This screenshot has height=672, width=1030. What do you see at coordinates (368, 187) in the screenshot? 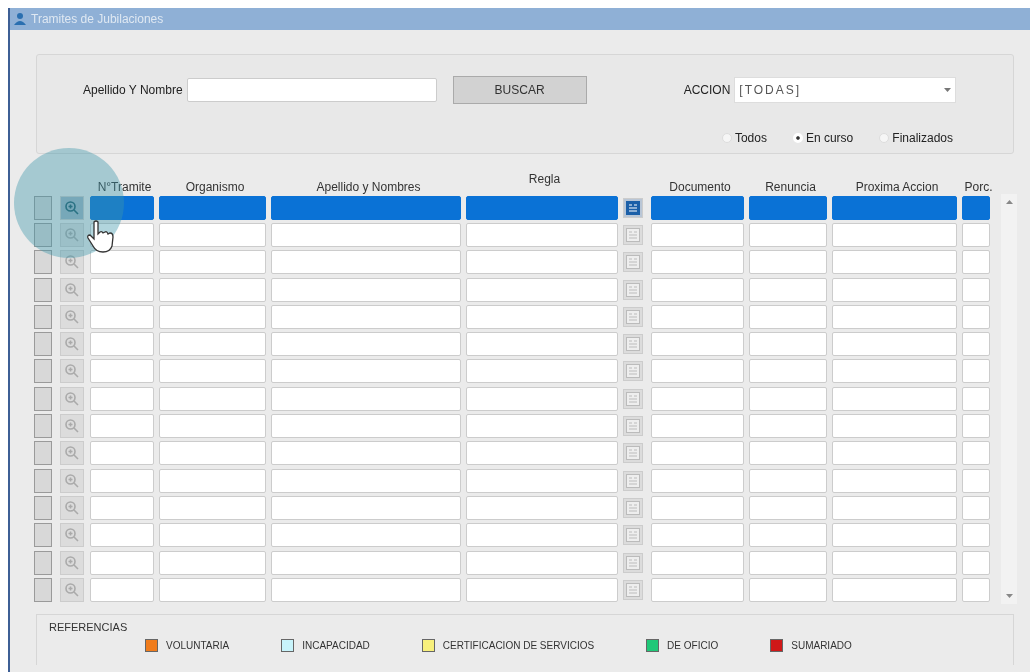
I see `column-header: Apellido y Nombres` at bounding box center [368, 187].